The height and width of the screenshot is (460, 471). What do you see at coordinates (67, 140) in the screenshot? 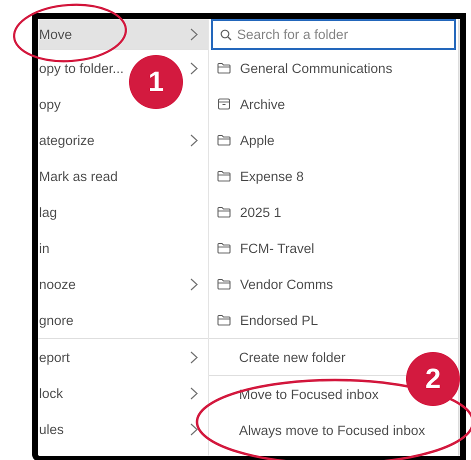
I see `menu-item: ategorize` at bounding box center [67, 140].